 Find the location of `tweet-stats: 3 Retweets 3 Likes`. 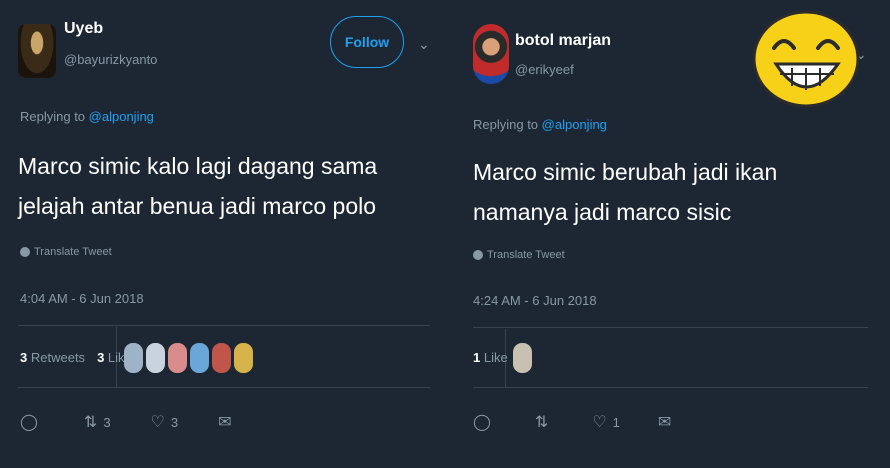

tweet-stats: 3 Retweets 3 Likes is located at coordinates (79, 357).